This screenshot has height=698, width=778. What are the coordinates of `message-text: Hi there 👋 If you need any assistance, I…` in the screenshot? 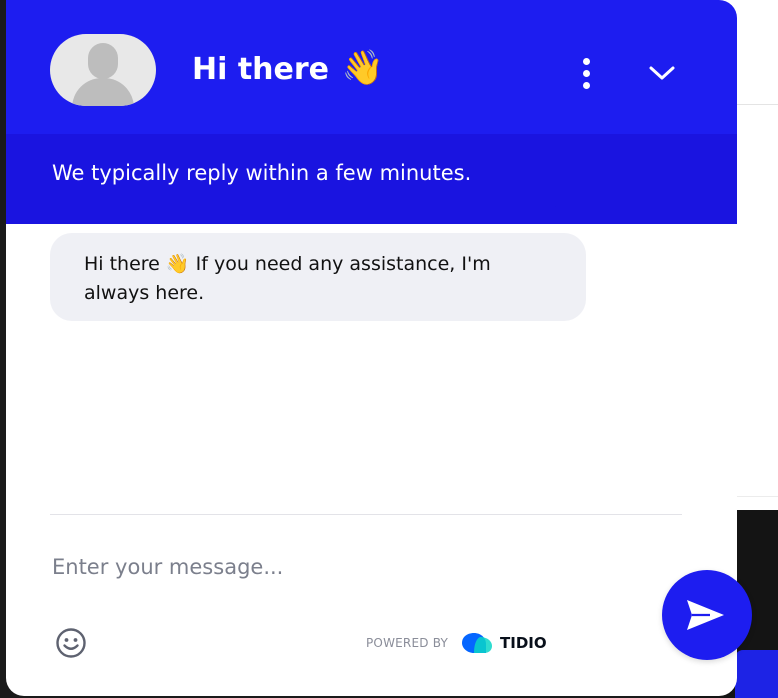 It's located at (294, 279).